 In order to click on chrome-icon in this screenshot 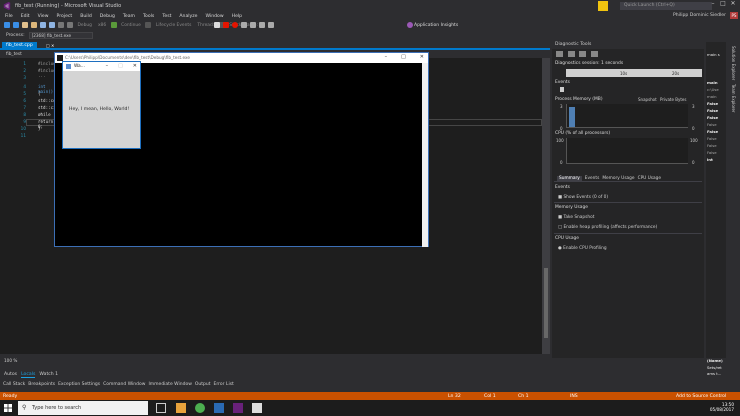, I will do `click(200, 408)`.